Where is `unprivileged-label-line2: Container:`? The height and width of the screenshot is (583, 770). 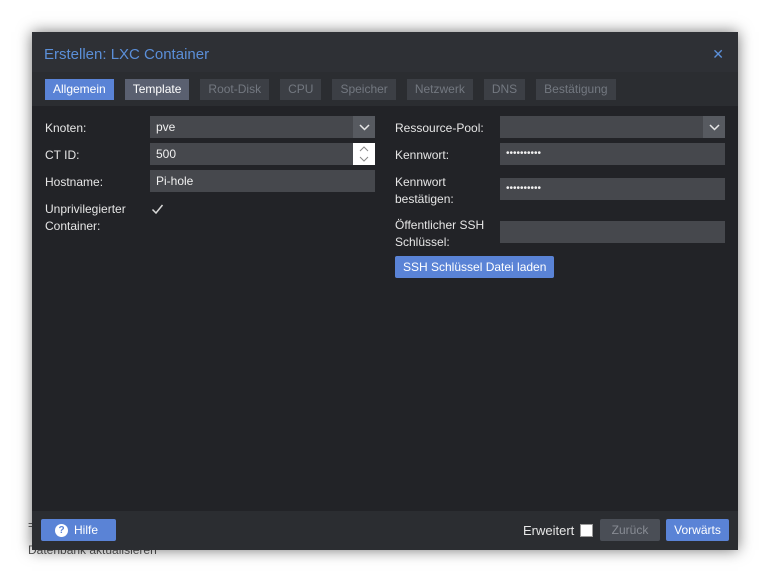 unprivileged-label-line2: Container: is located at coordinates (73, 226).